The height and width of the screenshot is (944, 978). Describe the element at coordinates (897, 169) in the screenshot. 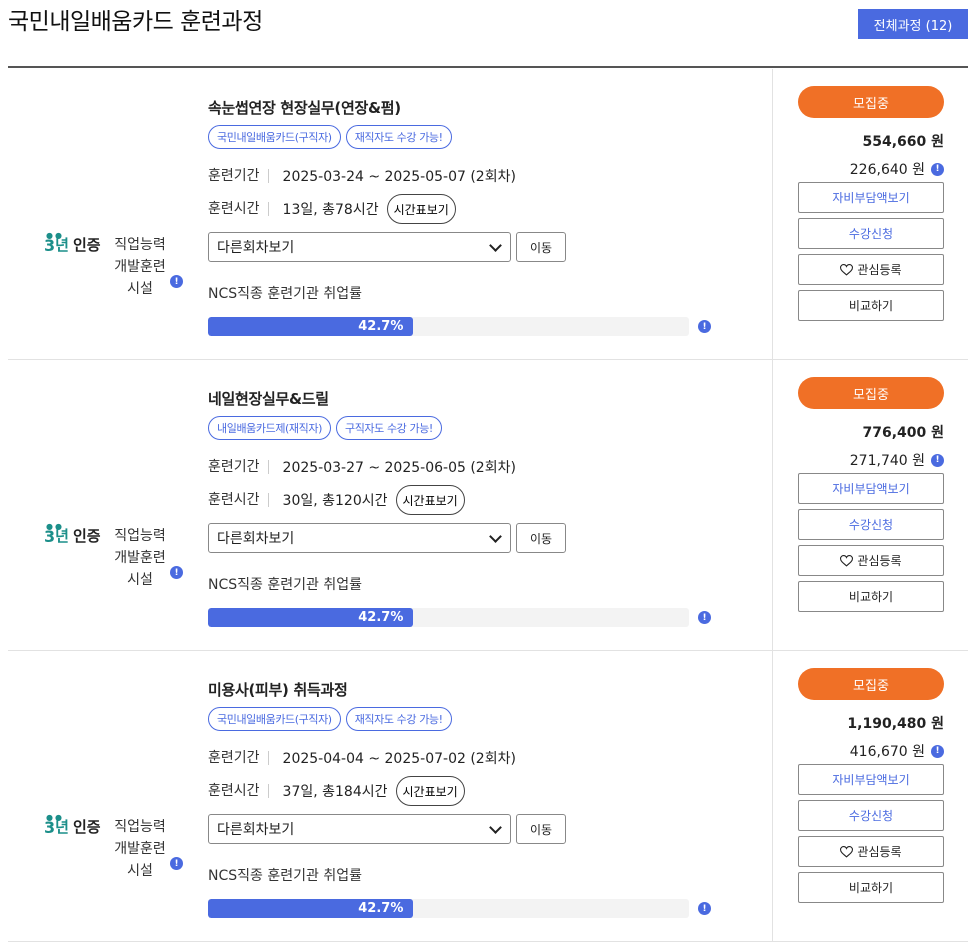

I see `self-pay-price: 226,640 원 !` at that location.